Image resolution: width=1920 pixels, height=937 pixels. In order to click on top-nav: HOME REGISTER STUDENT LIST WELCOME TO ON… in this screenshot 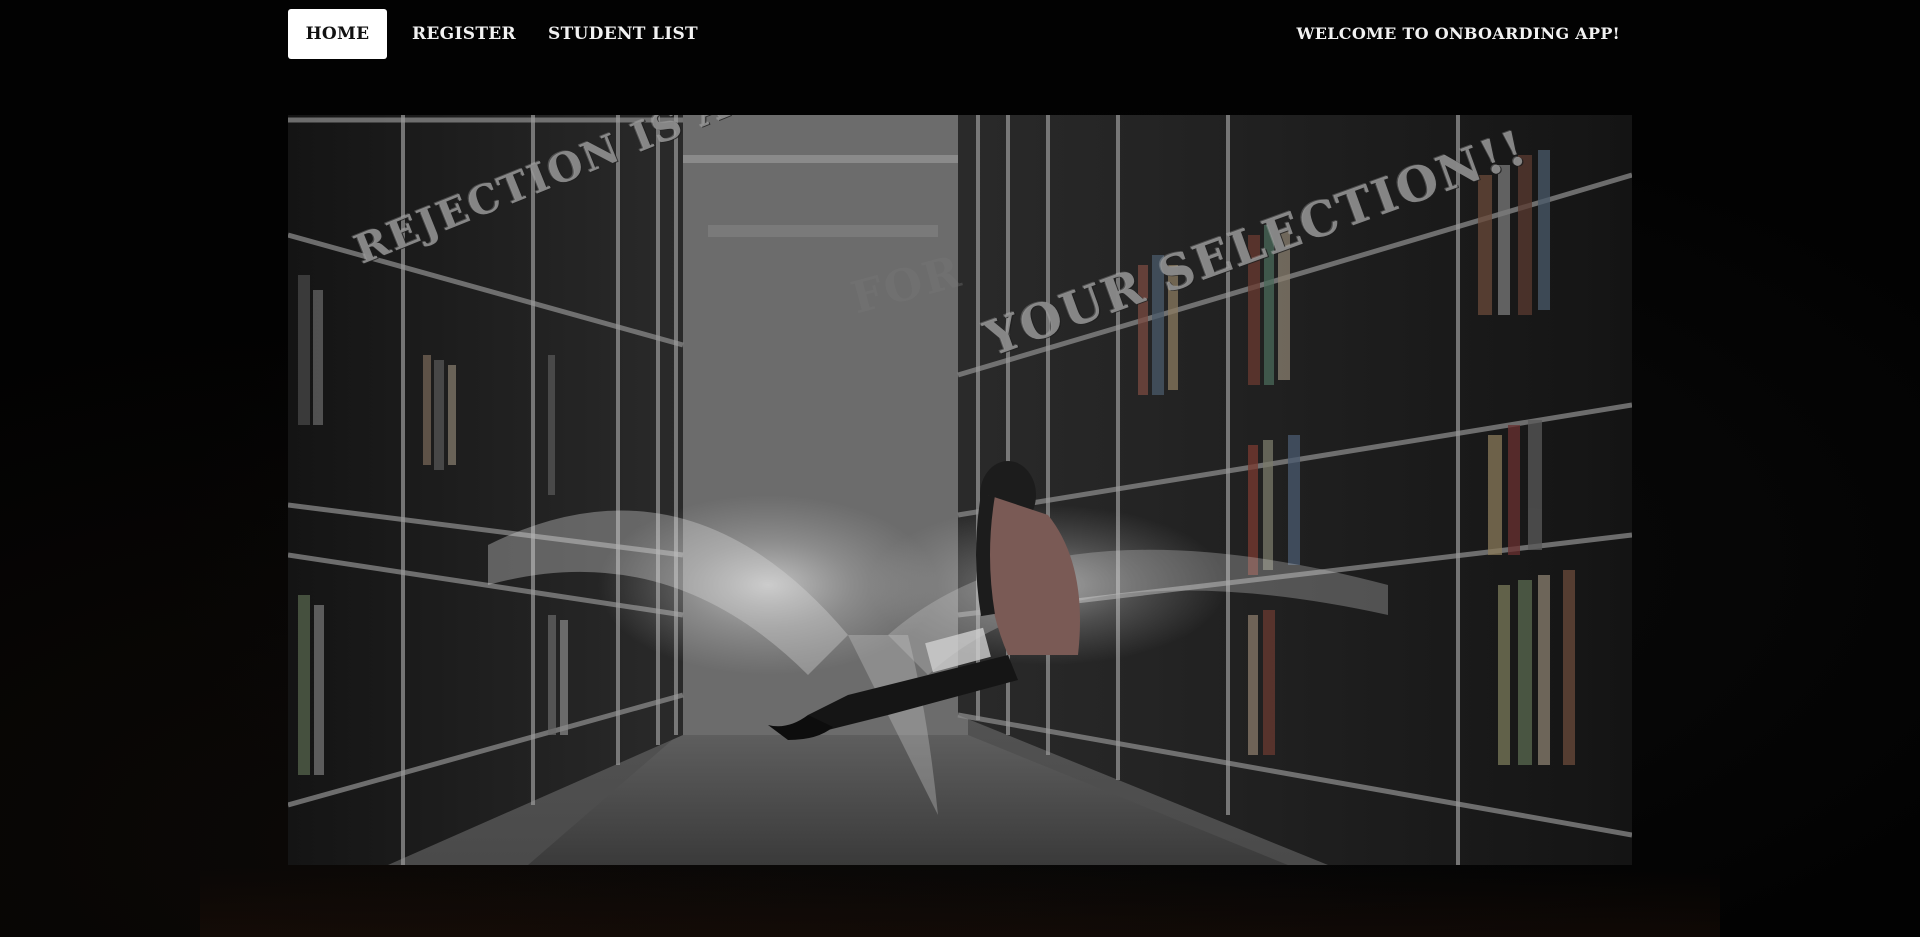, I will do `click(960, 34)`.